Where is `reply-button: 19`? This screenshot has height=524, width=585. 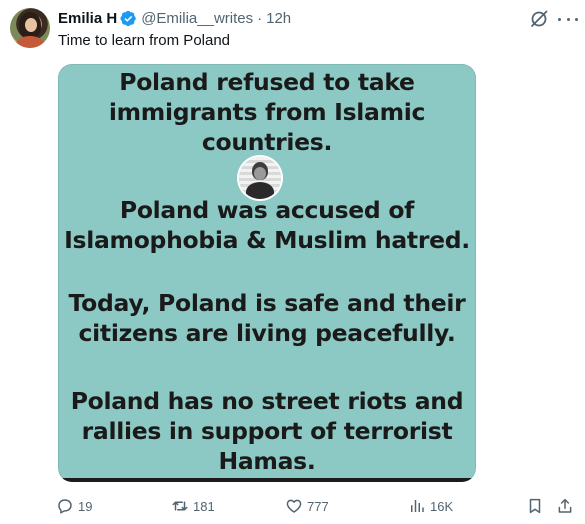 reply-button: 19 is located at coordinates (74, 506).